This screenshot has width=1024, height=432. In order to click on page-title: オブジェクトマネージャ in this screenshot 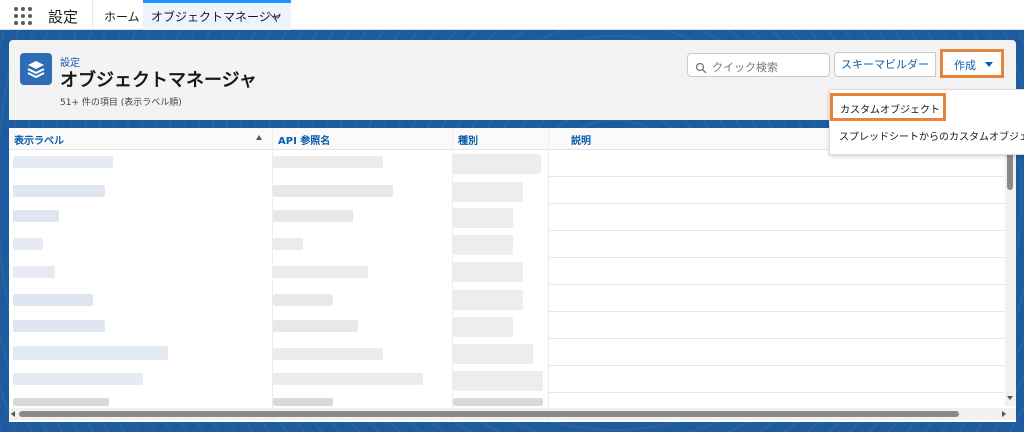, I will do `click(158, 80)`.